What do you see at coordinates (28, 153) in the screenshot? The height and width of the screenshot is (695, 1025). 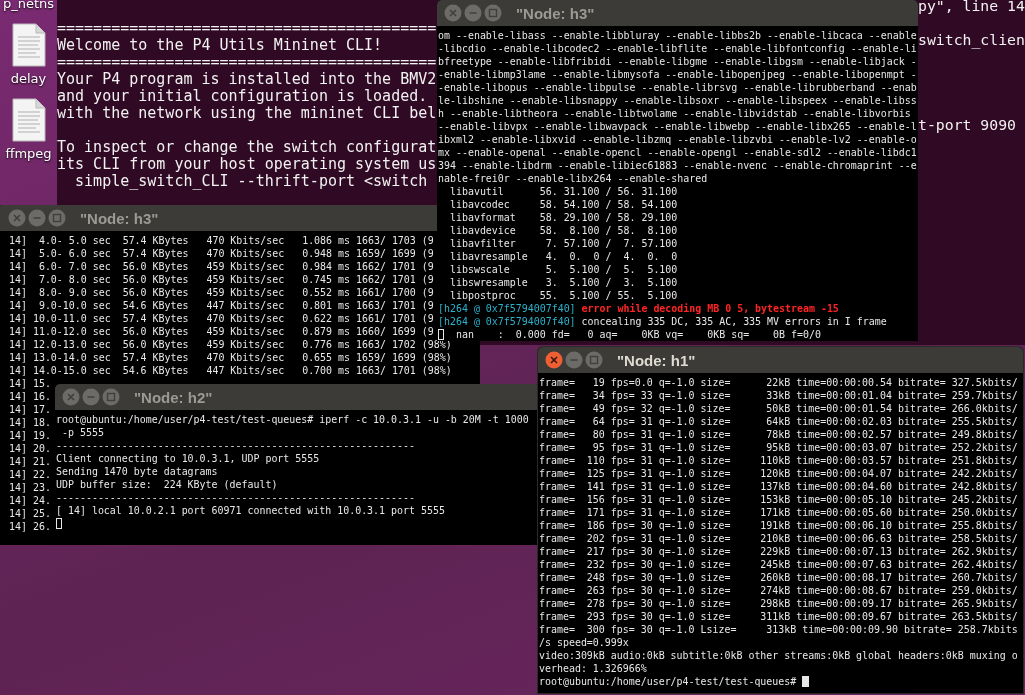 I see `file-label: ffmpeg` at bounding box center [28, 153].